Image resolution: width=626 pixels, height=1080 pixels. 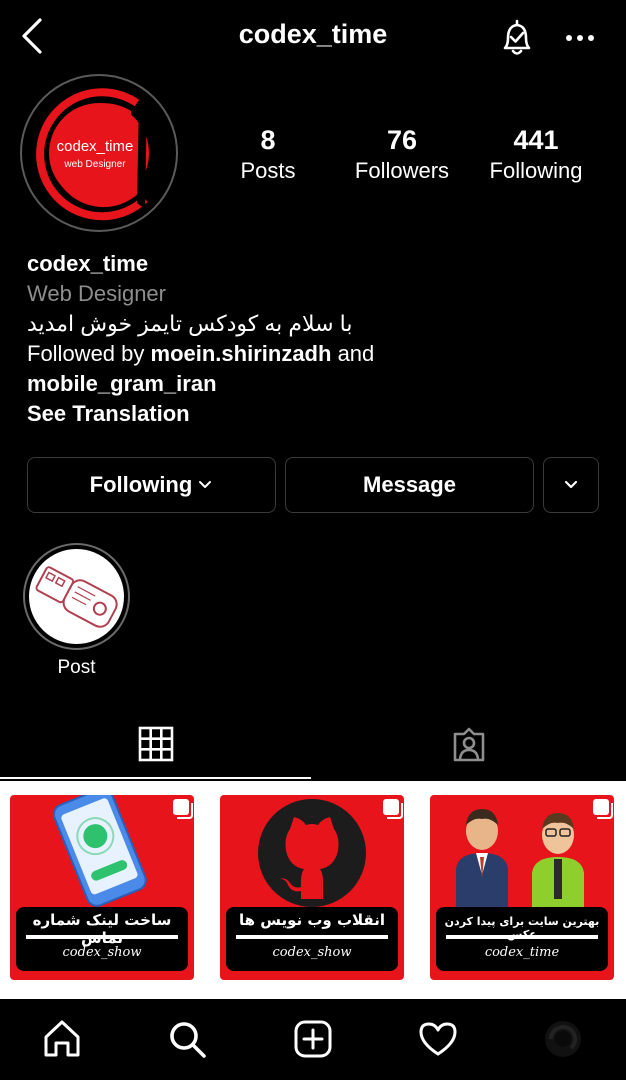 What do you see at coordinates (156, 744) in the screenshot?
I see `grid-icon` at bounding box center [156, 744].